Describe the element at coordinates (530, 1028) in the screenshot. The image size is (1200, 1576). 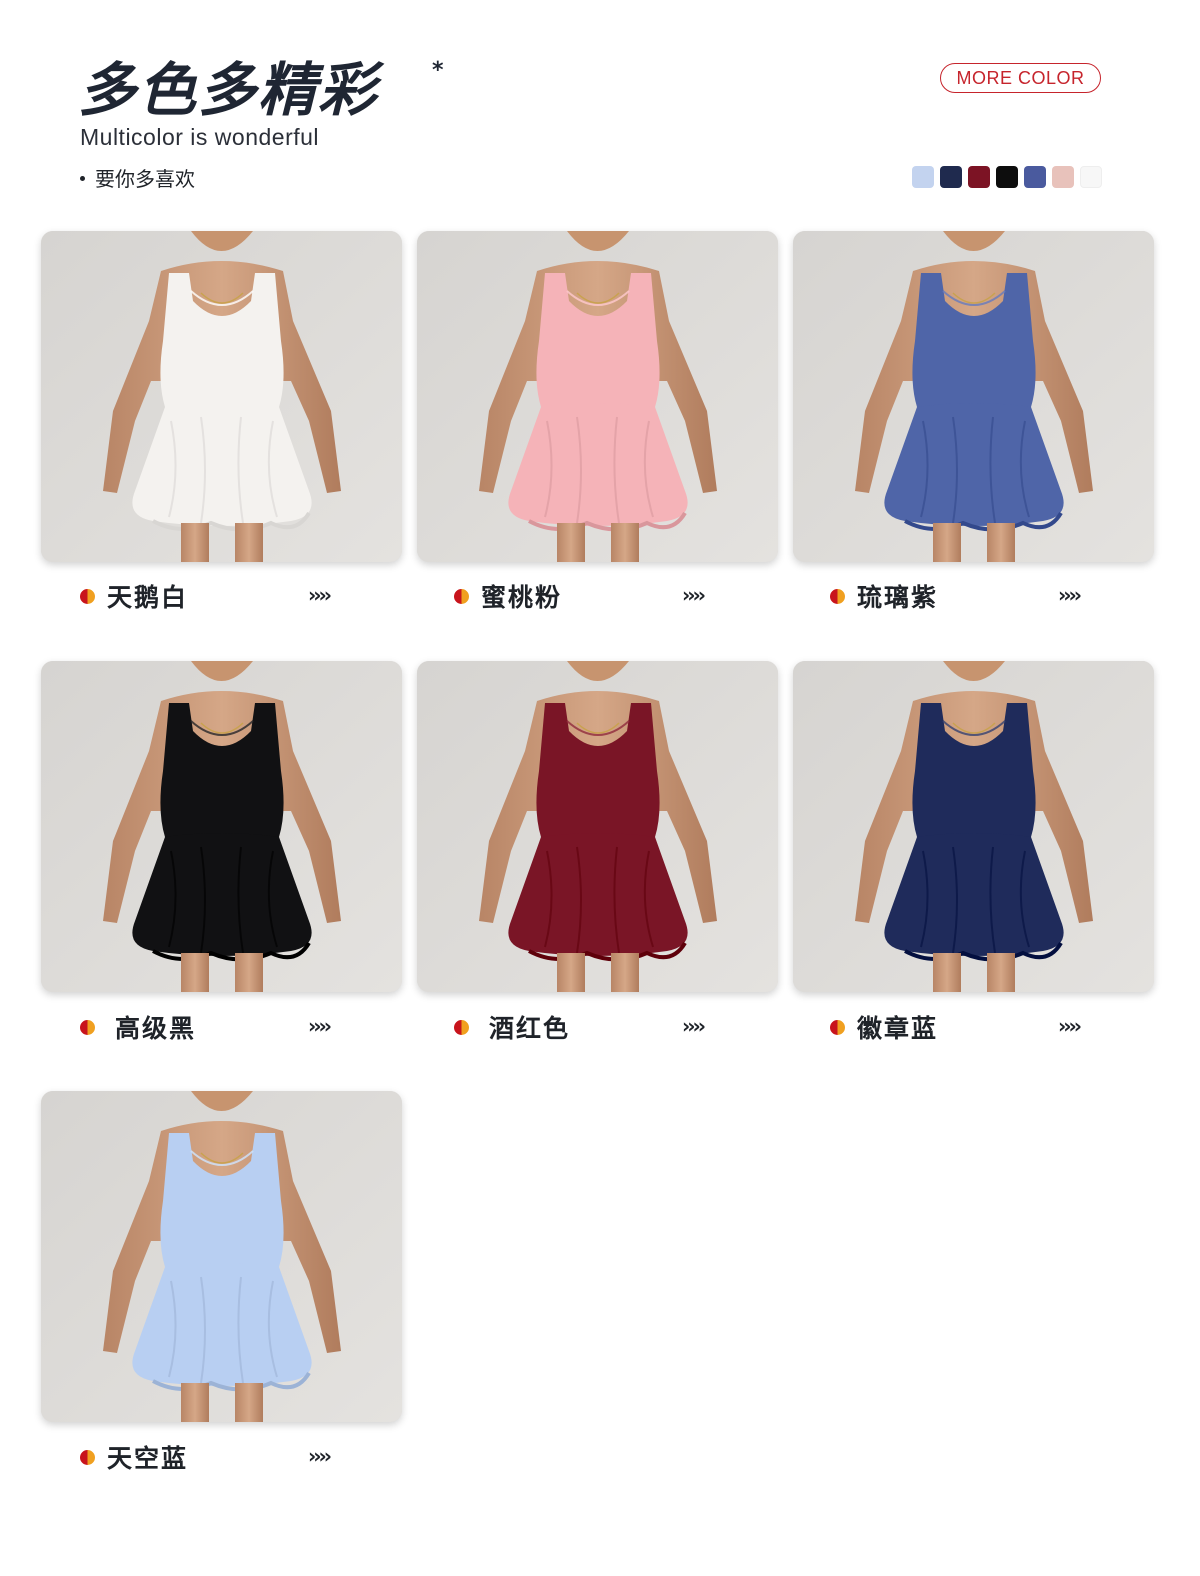
I see `product-name: 酒红色` at that location.